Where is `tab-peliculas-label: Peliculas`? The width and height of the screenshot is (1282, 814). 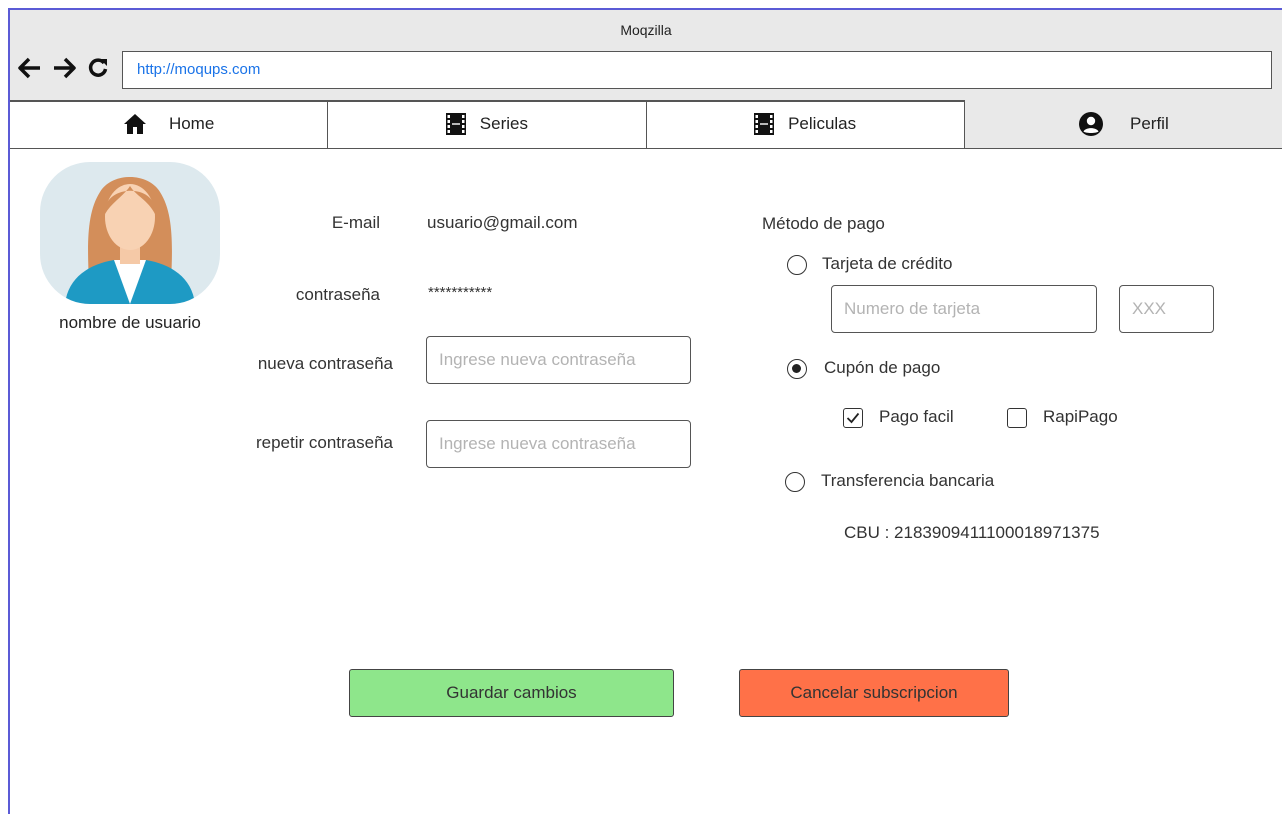
tab-peliculas-label: Peliculas is located at coordinates (822, 123).